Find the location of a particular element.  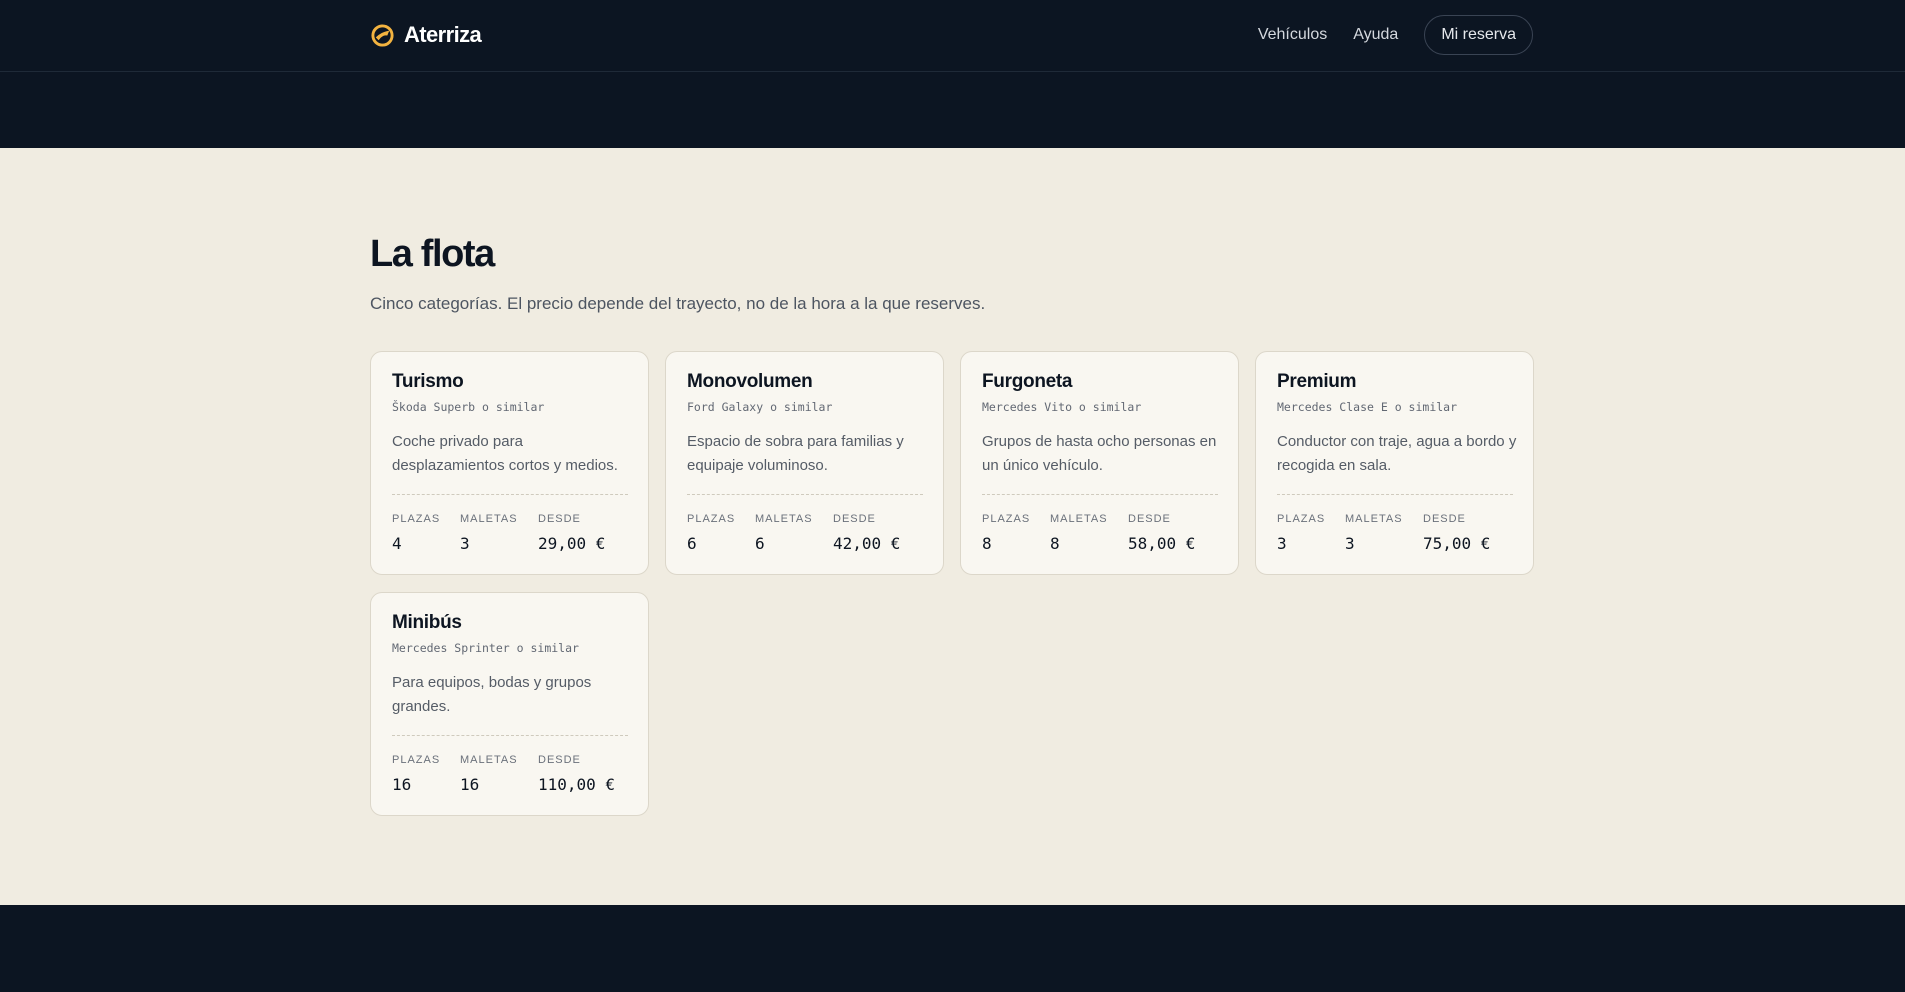

seats-value: 3 is located at coordinates (1282, 543).